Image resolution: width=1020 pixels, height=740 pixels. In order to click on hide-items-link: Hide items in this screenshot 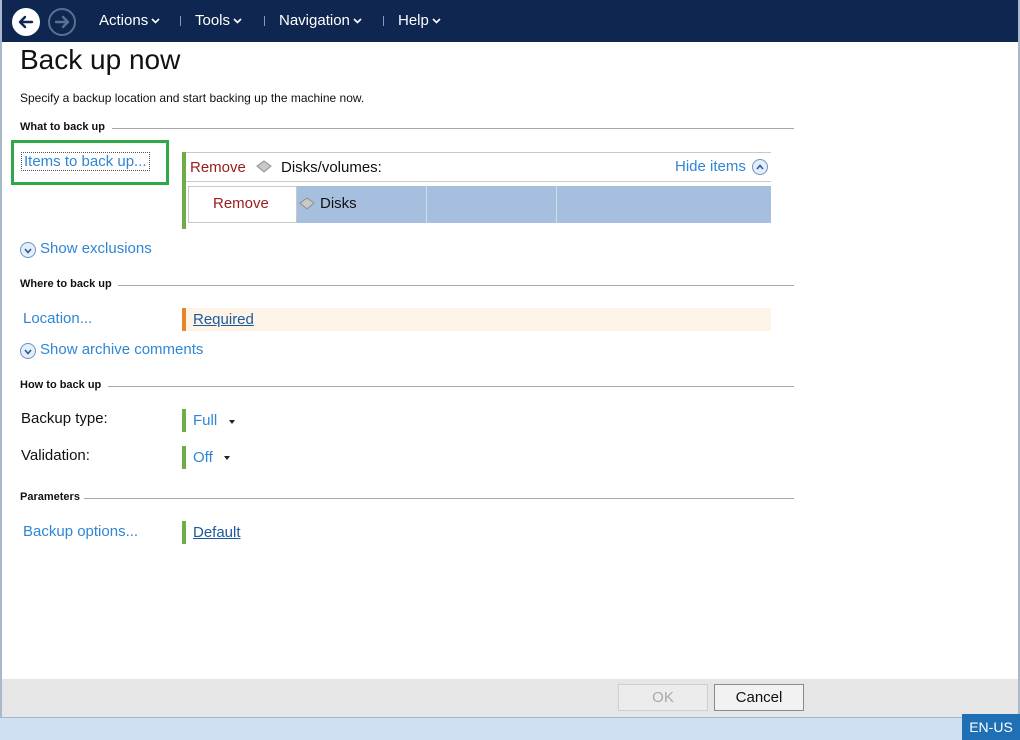, I will do `click(710, 166)`.